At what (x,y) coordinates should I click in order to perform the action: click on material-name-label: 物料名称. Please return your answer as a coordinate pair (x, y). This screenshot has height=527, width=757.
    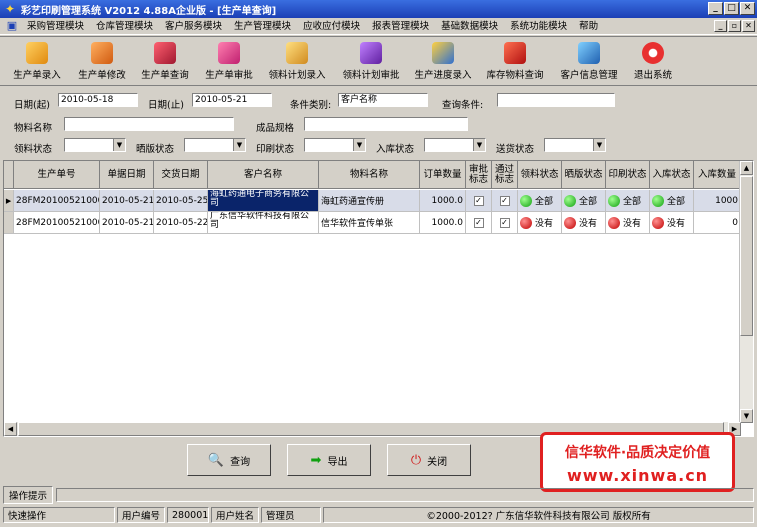
    Looking at the image, I should click on (33, 128).